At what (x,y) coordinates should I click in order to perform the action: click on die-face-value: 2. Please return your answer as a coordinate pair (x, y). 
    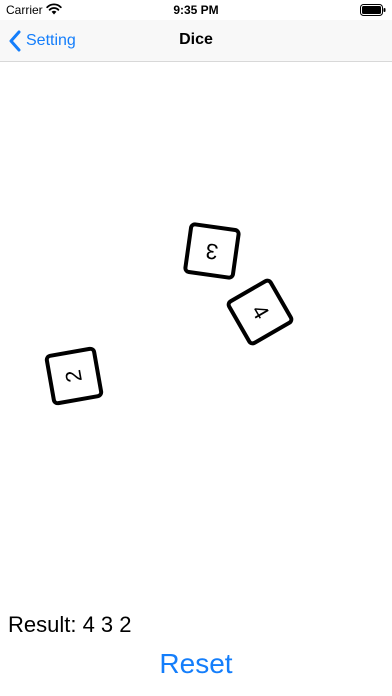
    Looking at the image, I should click on (73, 376).